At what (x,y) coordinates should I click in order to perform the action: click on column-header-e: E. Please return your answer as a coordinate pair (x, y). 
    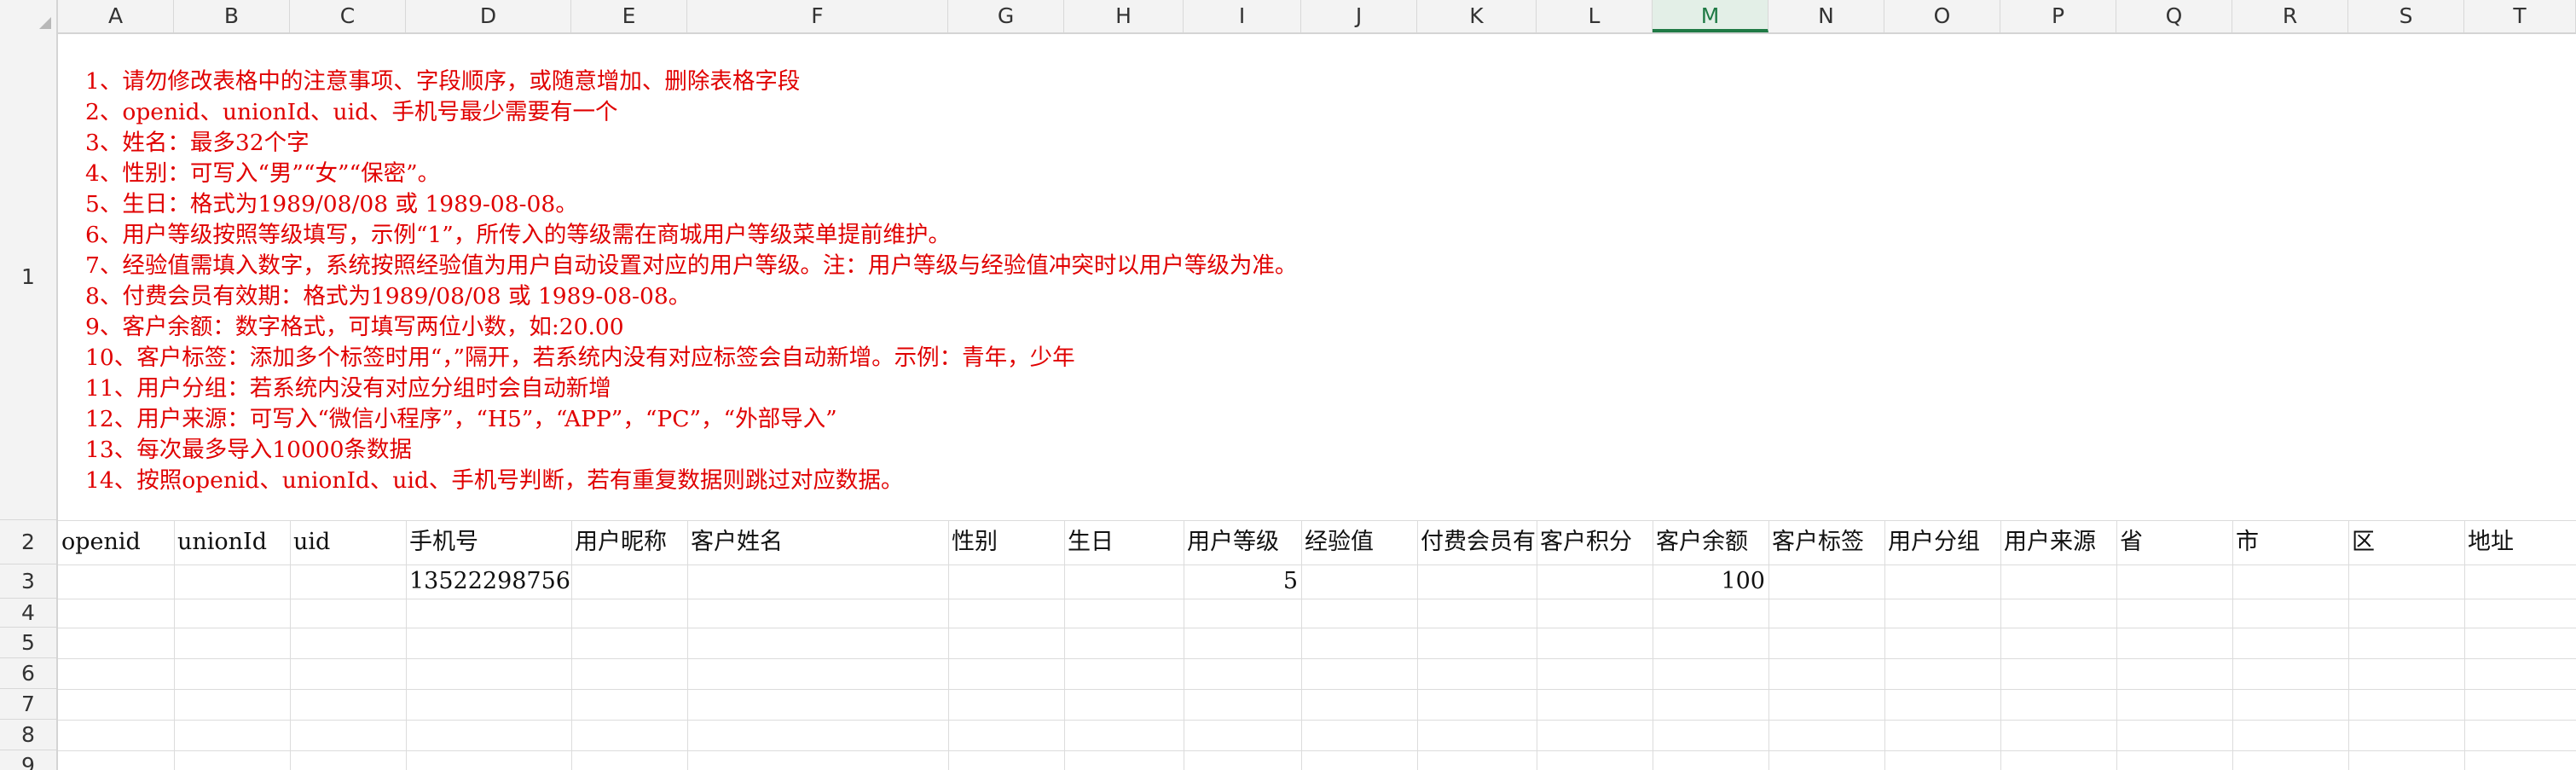
    Looking at the image, I should click on (629, 16).